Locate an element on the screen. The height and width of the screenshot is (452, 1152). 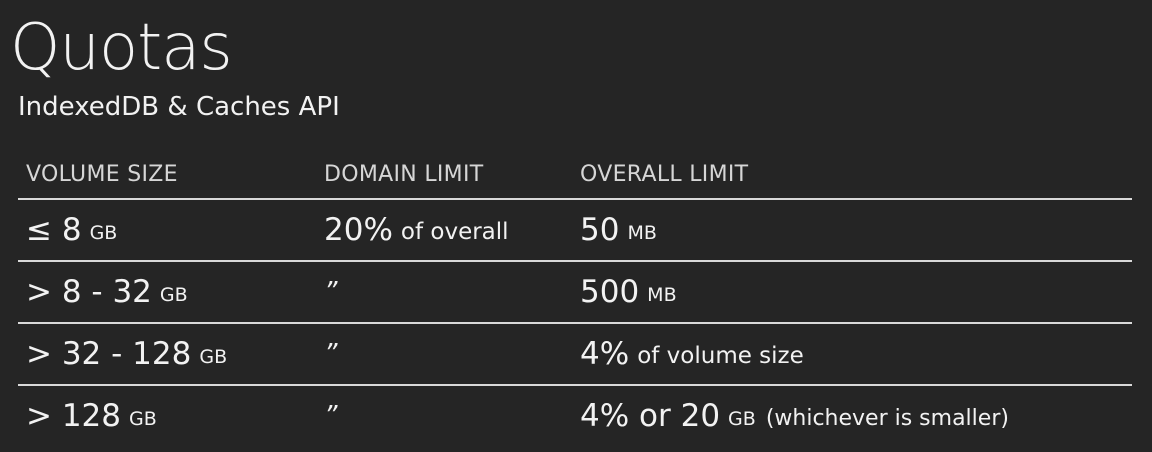
page-subtitle: IndexedDB & Caches API is located at coordinates (179, 107).